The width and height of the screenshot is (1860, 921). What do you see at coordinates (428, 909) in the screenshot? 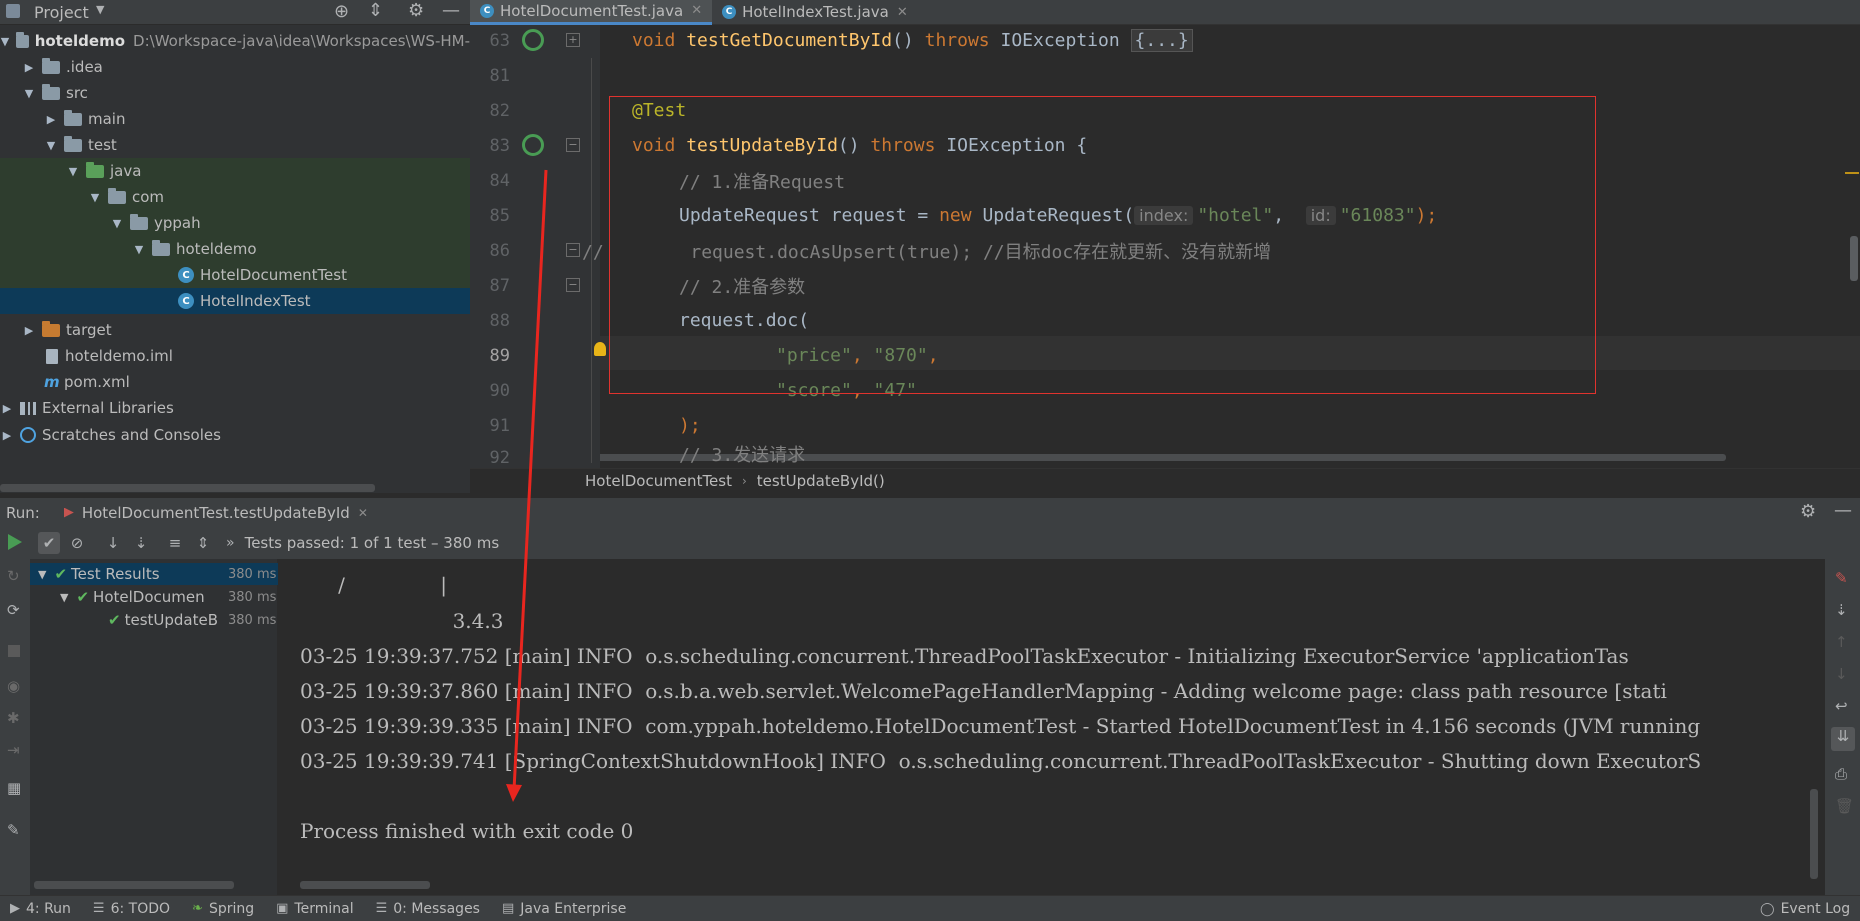
I see `tool-window-messages: ☰ 0: Messages` at bounding box center [428, 909].